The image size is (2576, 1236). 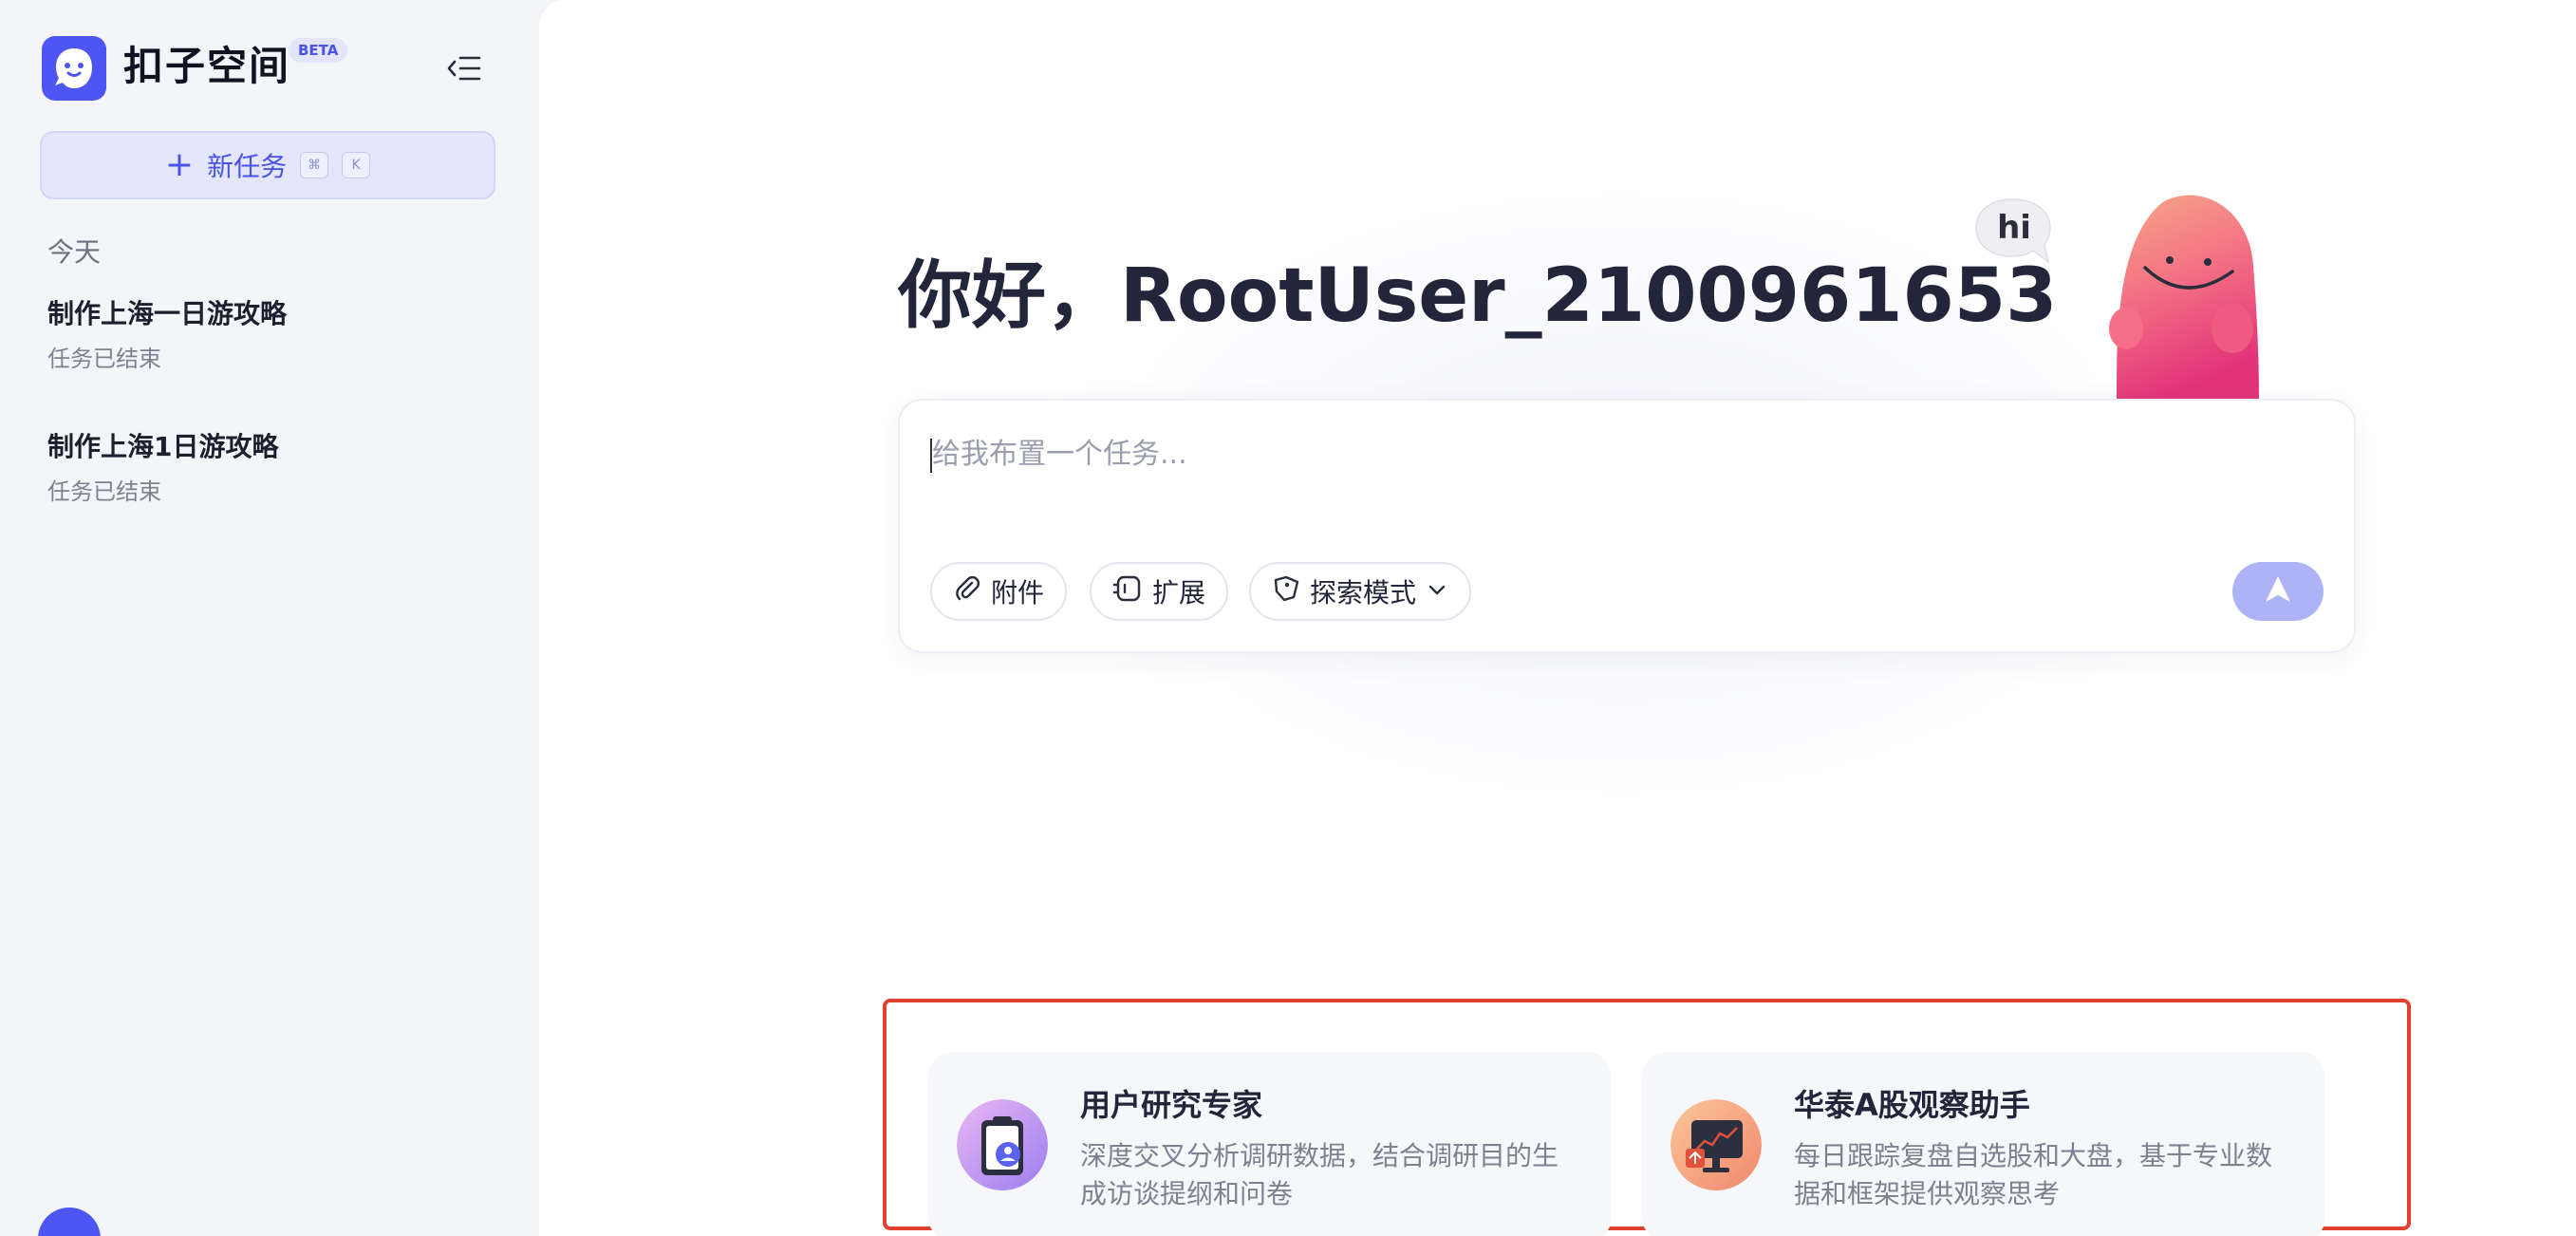 I want to click on history-section-today: 今天, so click(x=74, y=252).